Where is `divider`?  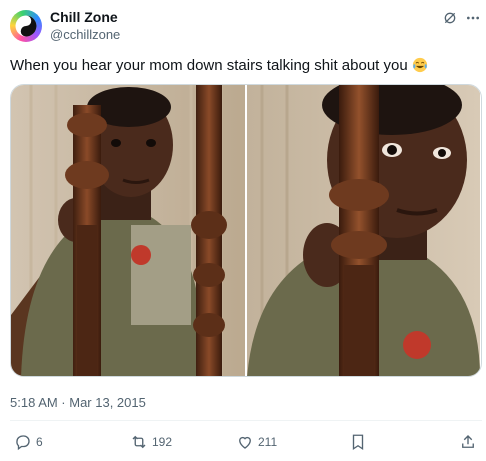
divider is located at coordinates (246, 420).